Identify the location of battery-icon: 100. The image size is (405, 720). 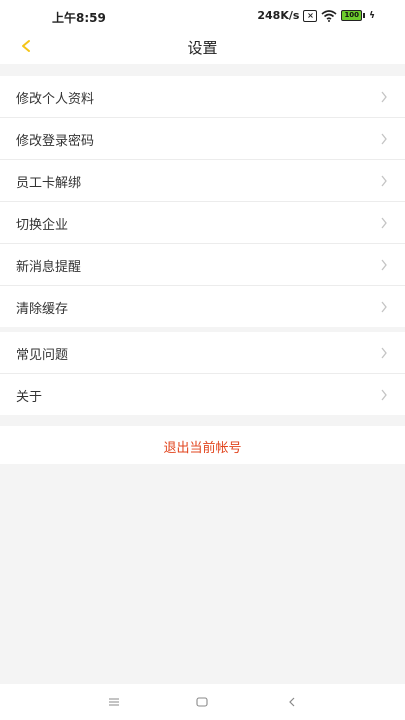
(353, 15).